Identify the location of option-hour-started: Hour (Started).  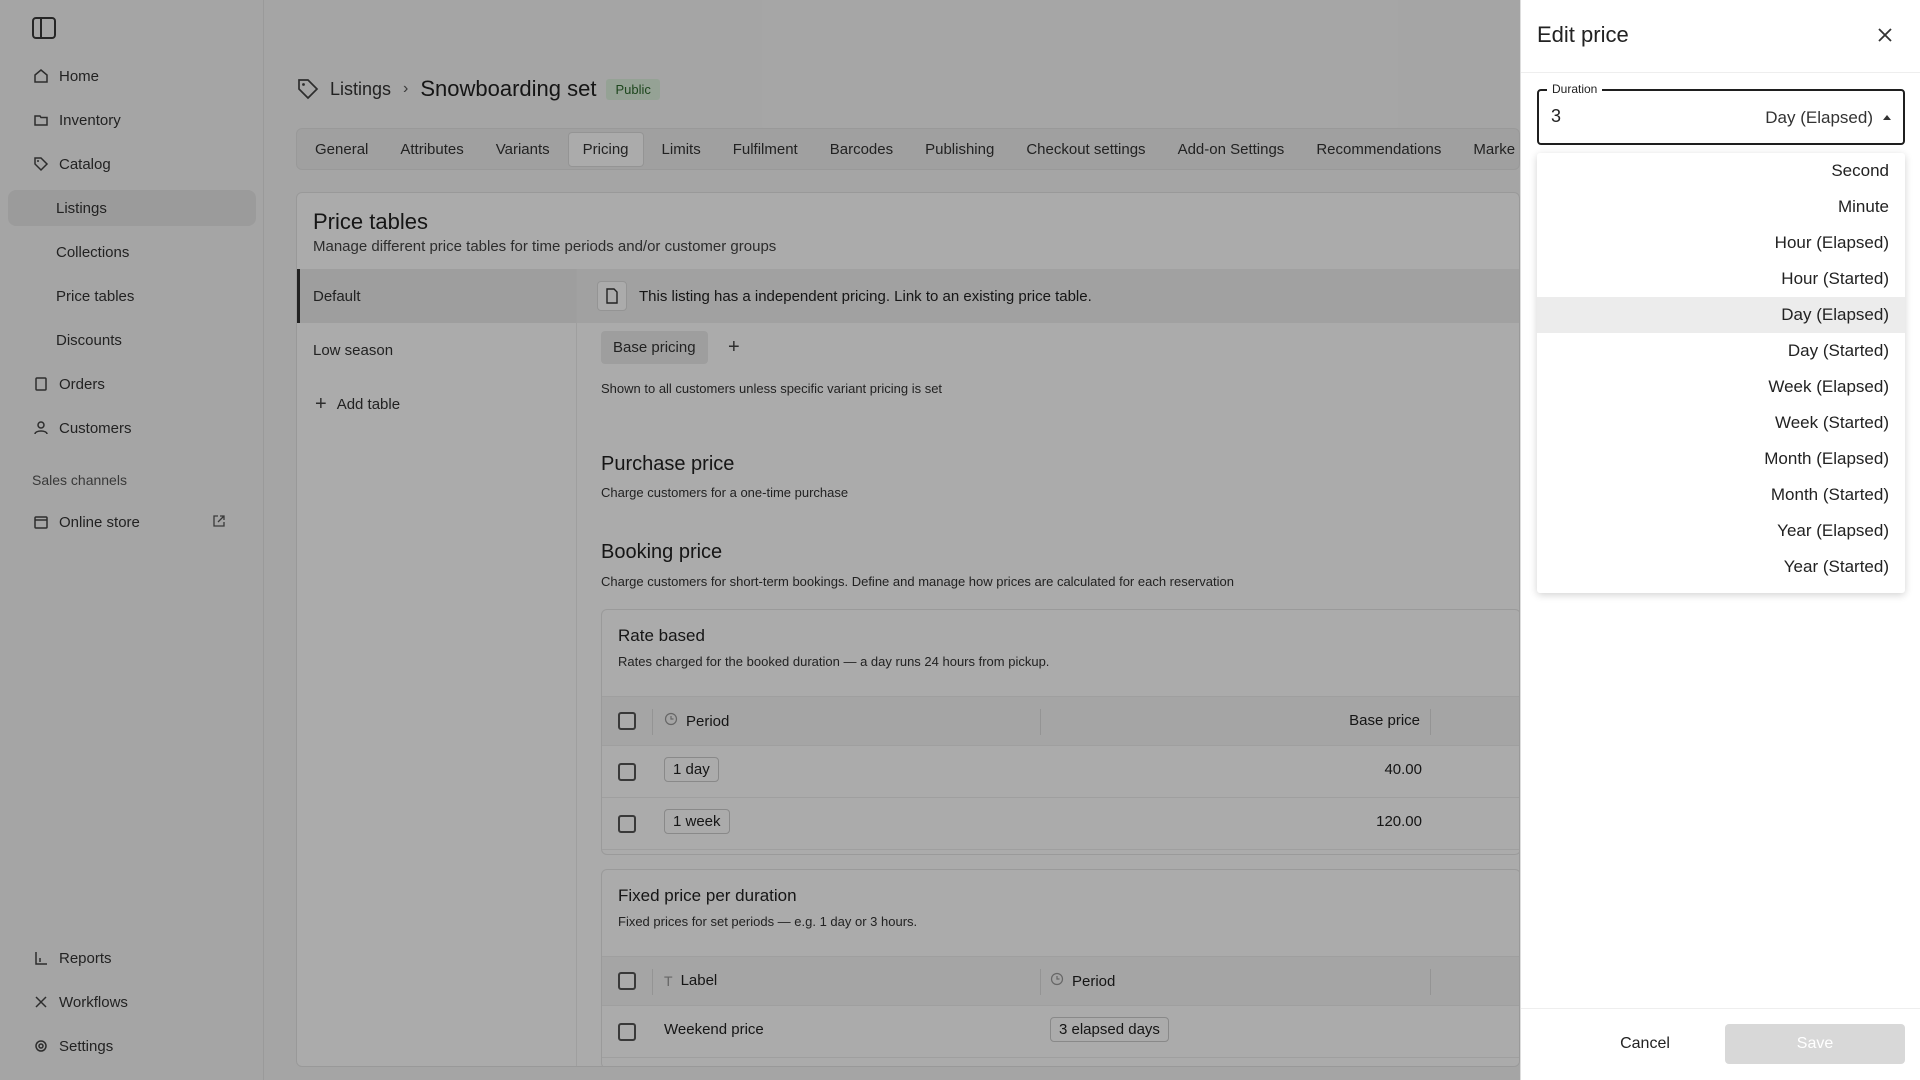
(1721, 279).